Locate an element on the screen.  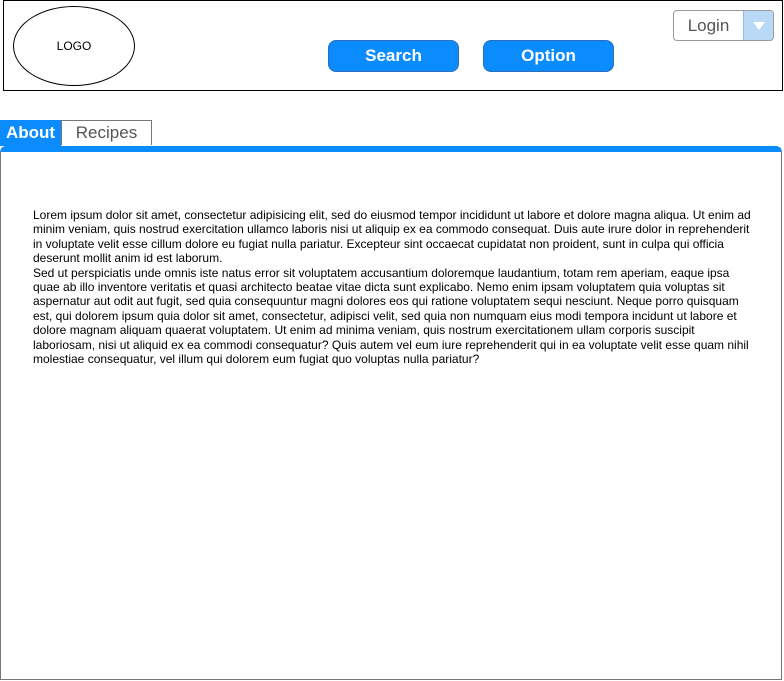
tab-recipes: Recipes is located at coordinates (106, 132).